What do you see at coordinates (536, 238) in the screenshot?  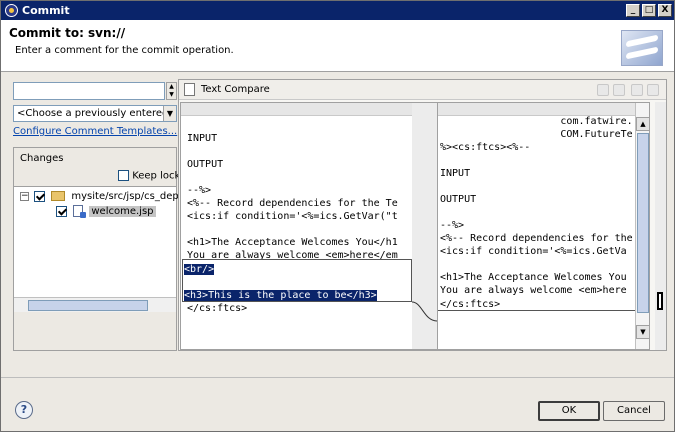 I see `code-line: <%-- Record dependencies for the` at bounding box center [536, 238].